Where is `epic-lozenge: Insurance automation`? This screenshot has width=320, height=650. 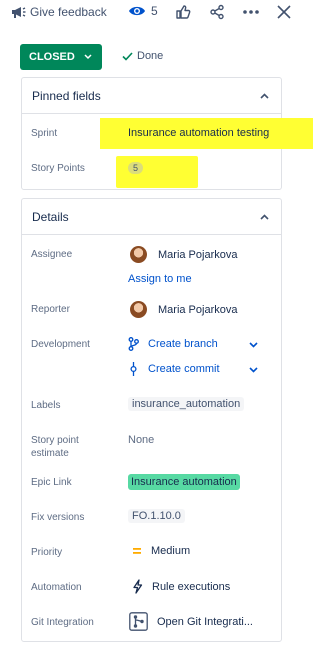
epic-lozenge: Insurance automation is located at coordinates (184, 482).